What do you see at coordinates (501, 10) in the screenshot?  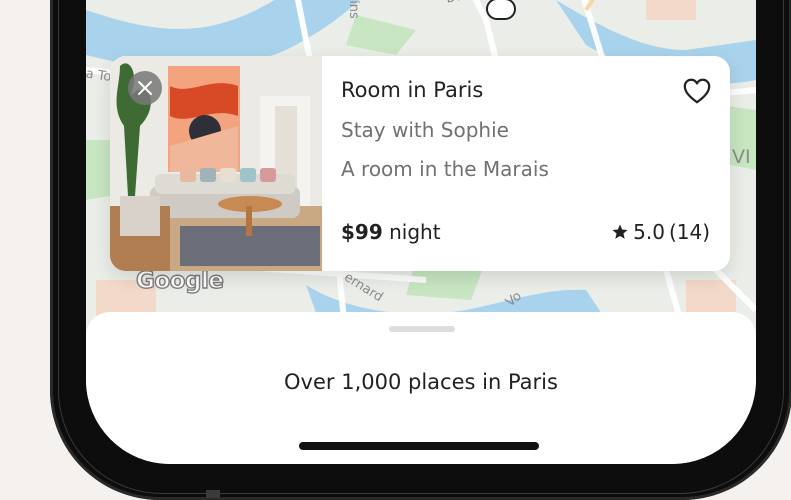 I see `map-price-pin` at bounding box center [501, 10].